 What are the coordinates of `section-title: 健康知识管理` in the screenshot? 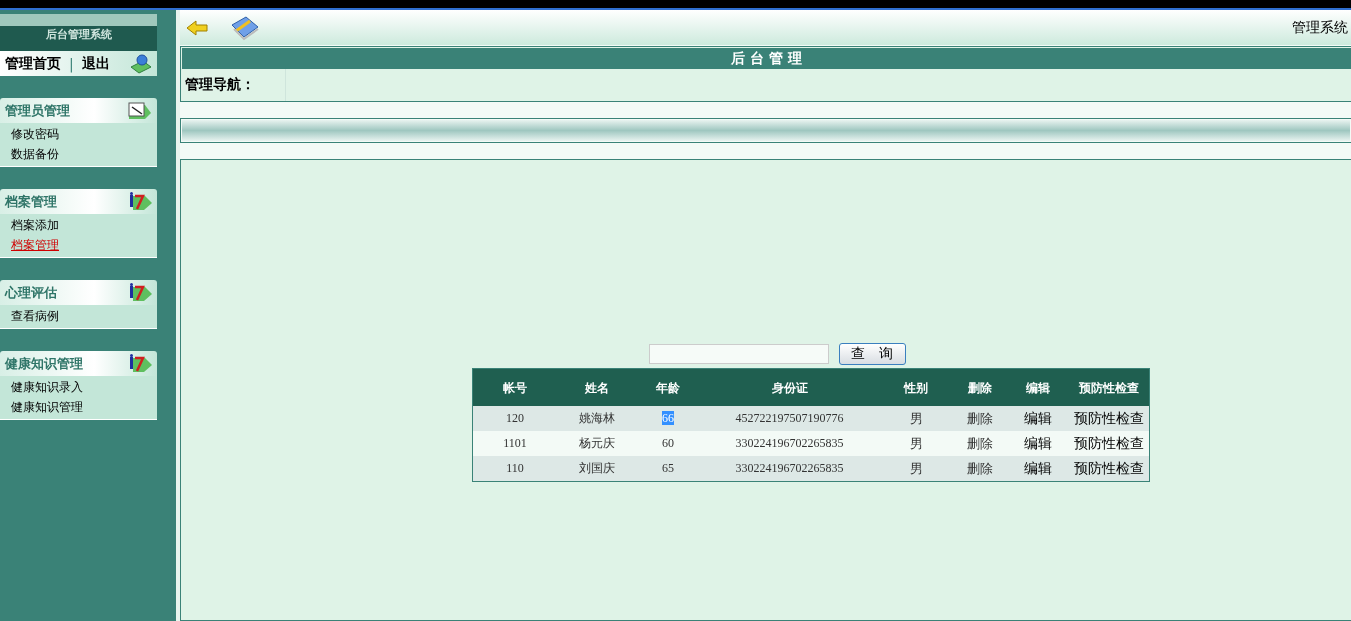 It's located at (44, 363).